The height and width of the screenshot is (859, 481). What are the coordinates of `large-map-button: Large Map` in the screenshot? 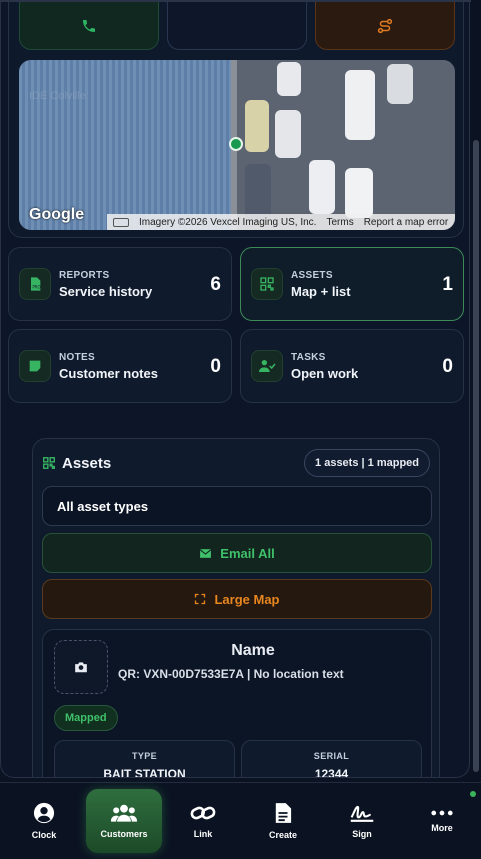 It's located at (237, 599).